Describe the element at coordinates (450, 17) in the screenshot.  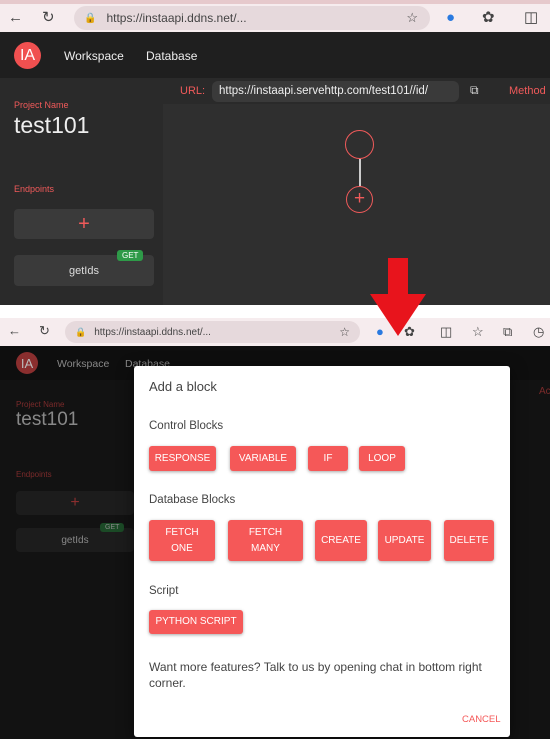
I see `copilot-icon: ●` at that location.